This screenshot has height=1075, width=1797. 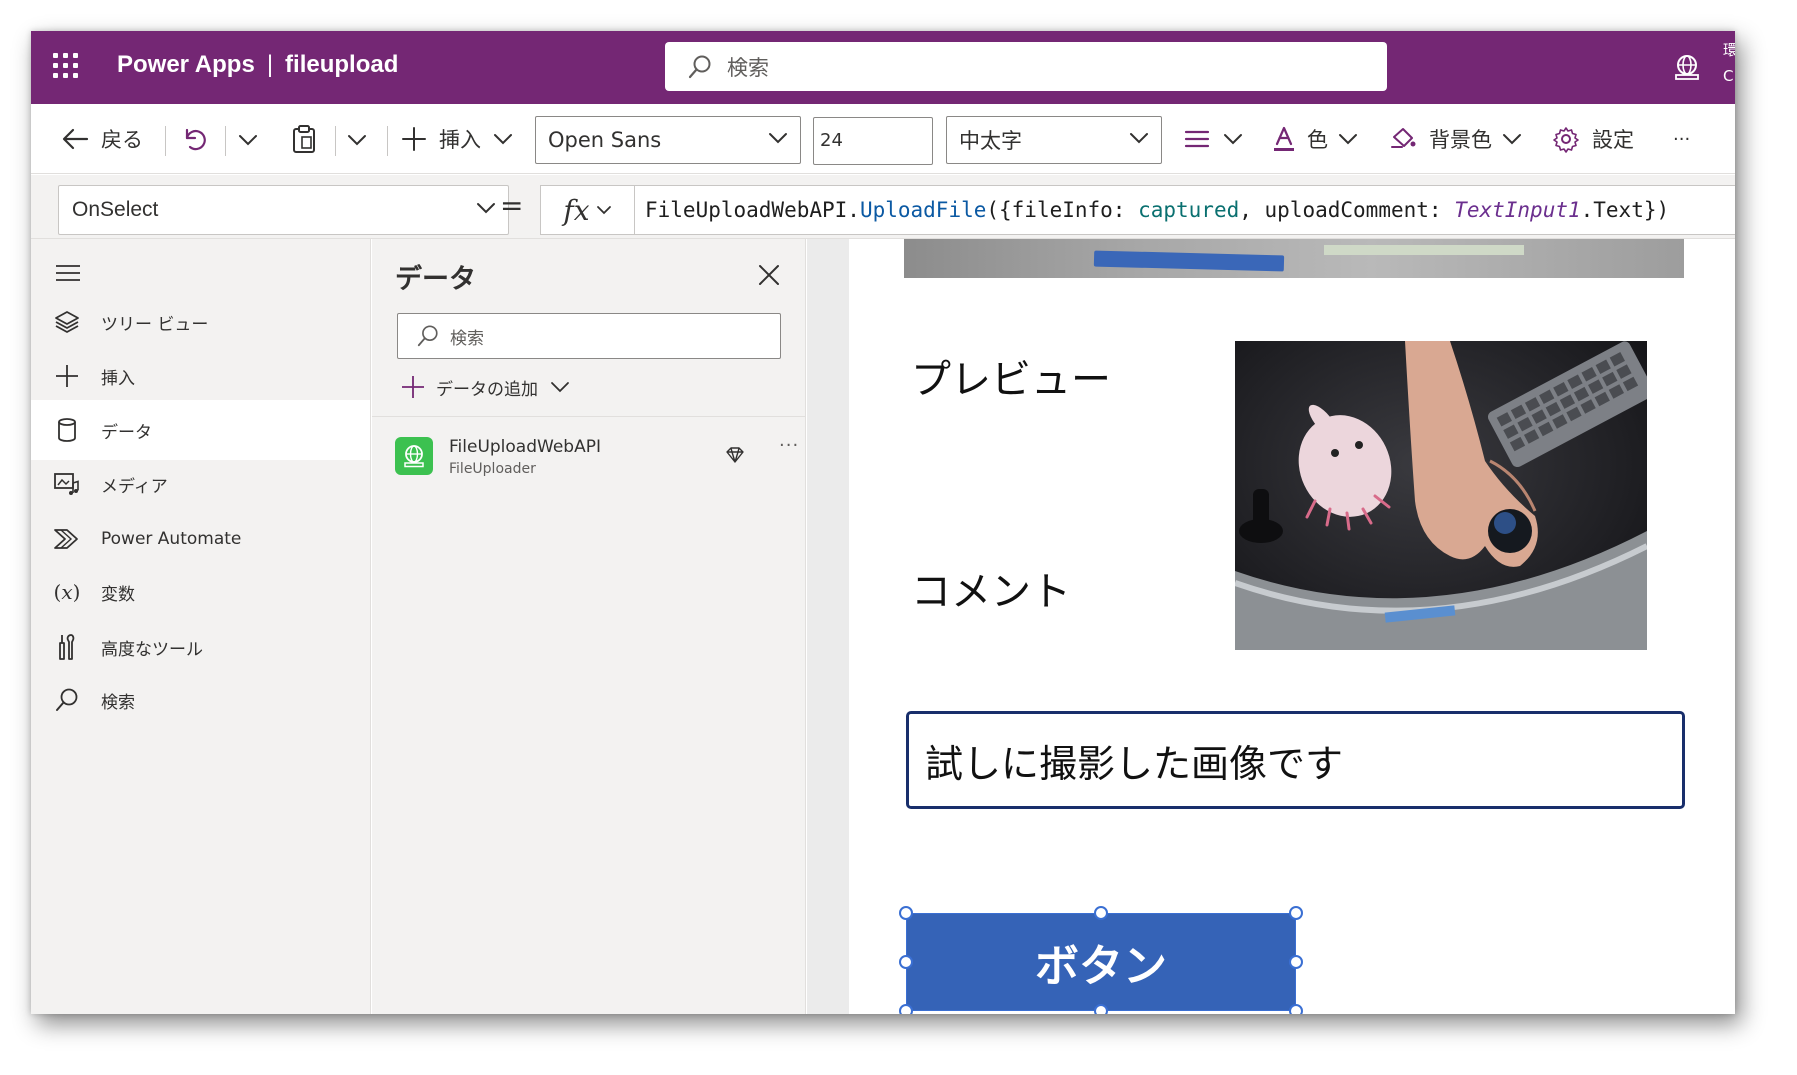 What do you see at coordinates (200, 484) in the screenshot?
I see `sidebar-item-media: メディア` at bounding box center [200, 484].